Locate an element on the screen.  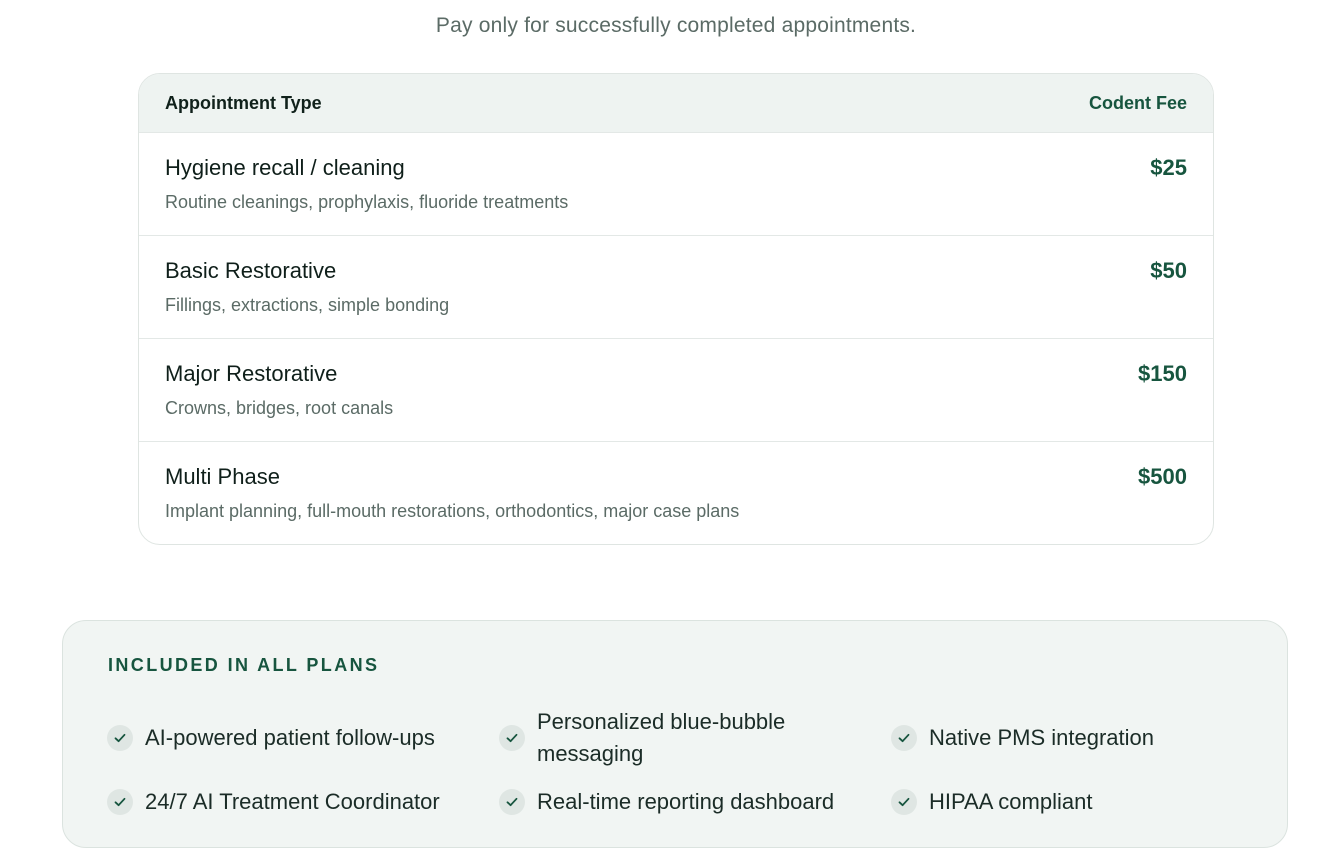
feature-item: Personalized blue-bubble messaging is located at coordinates (664, 738).